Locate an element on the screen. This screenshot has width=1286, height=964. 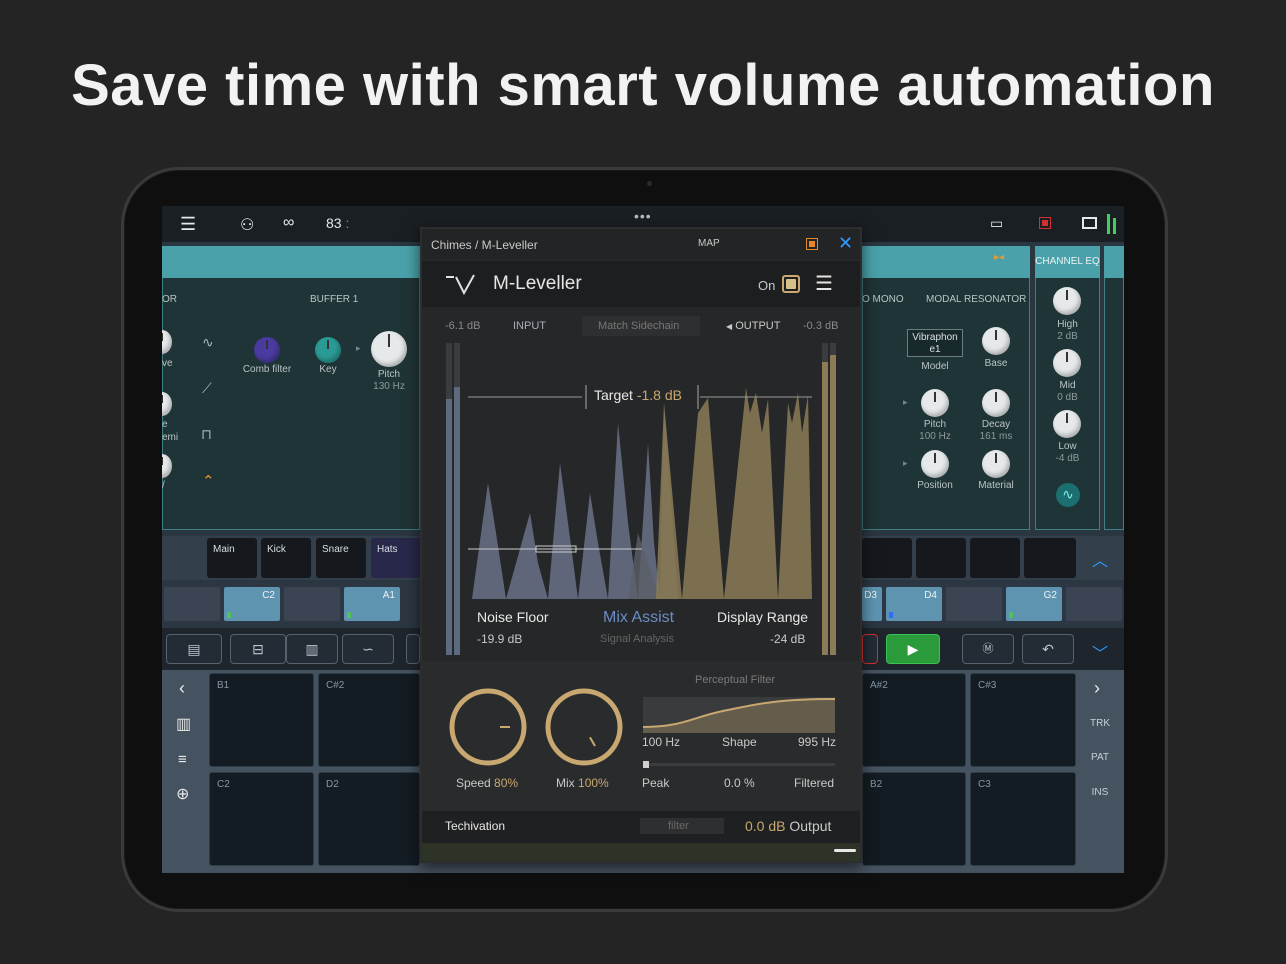
eq-high-knob is located at coordinates (1067, 301).